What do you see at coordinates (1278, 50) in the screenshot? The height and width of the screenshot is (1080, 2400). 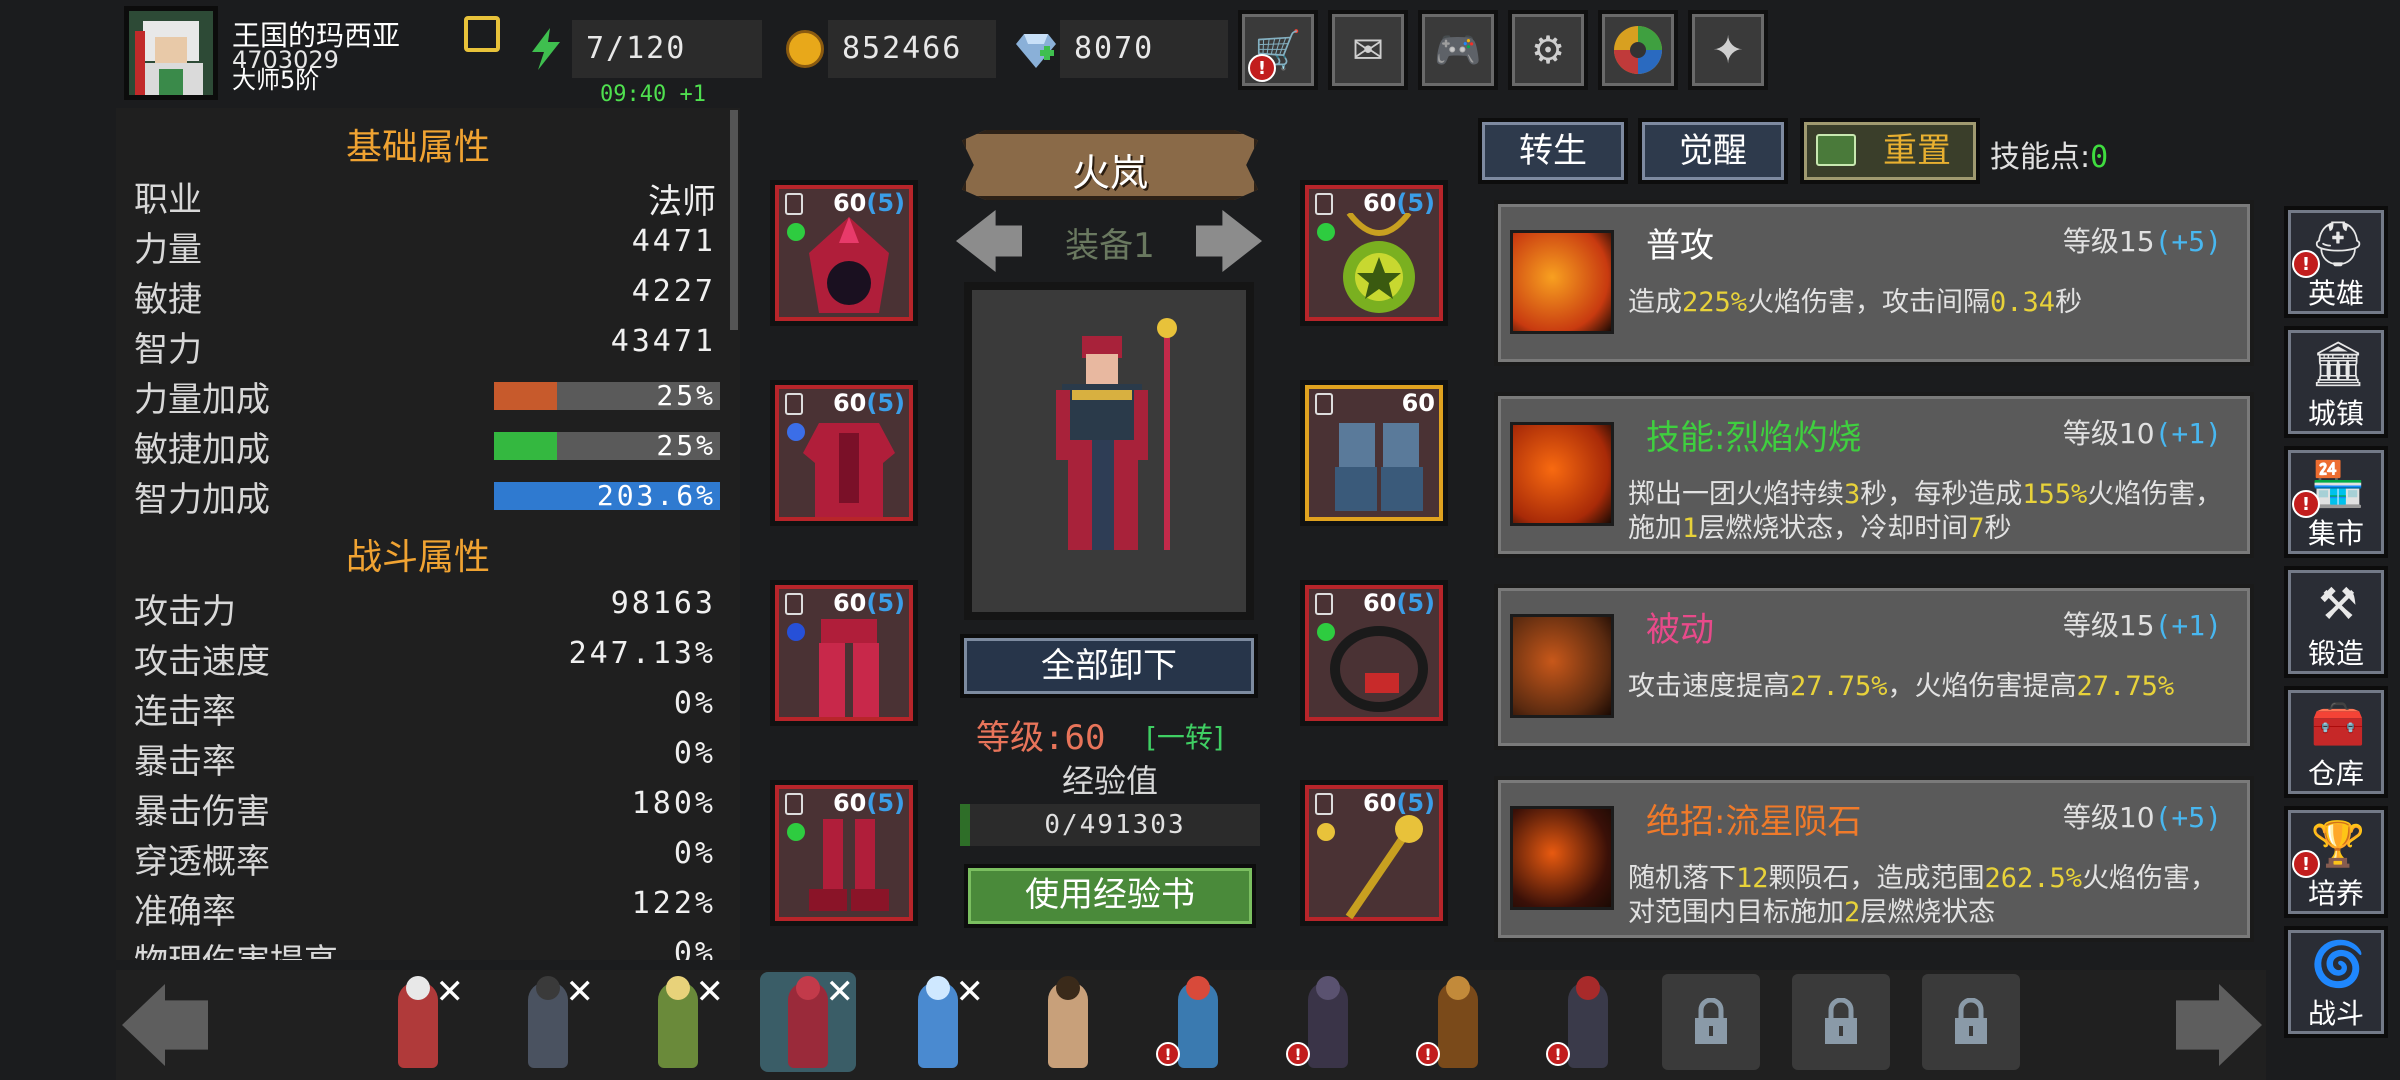 I see `shop-cart-icon: 🛒!` at bounding box center [1278, 50].